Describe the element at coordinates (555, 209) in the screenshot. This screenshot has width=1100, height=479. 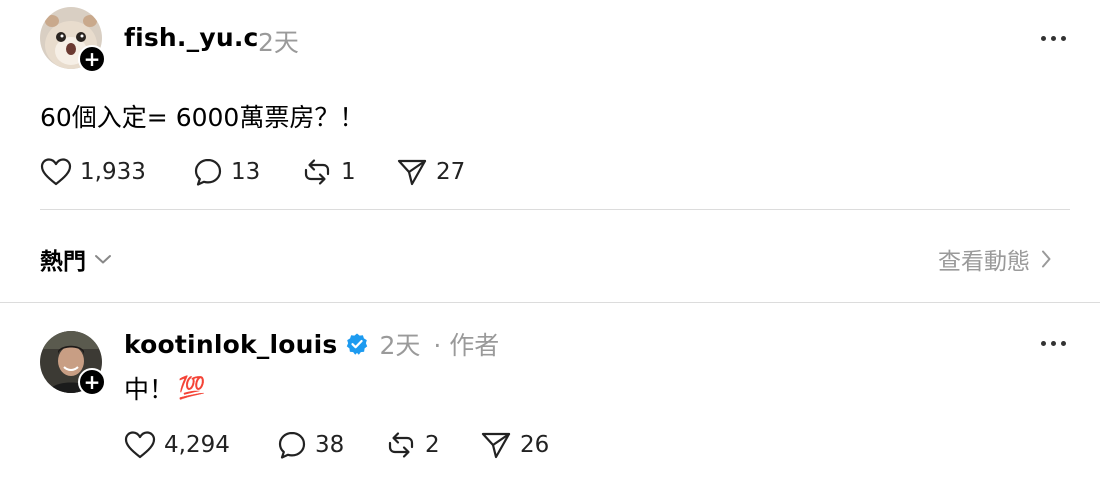
I see `post-divider` at that location.